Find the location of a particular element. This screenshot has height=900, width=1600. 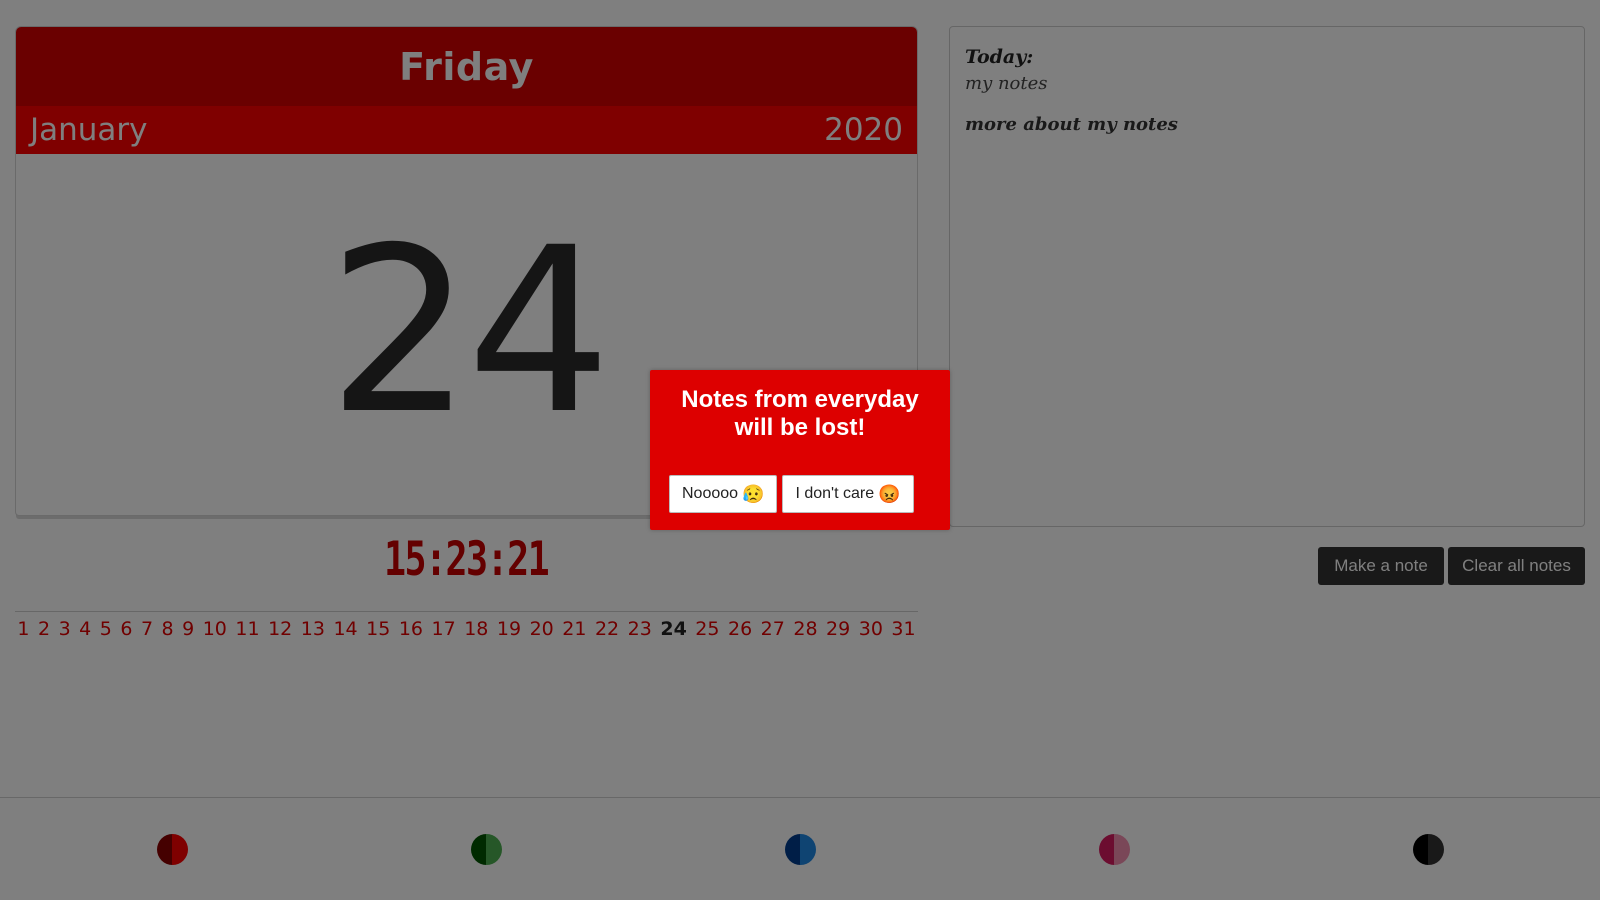

confirm-button-label: I don't care is located at coordinates (835, 493).